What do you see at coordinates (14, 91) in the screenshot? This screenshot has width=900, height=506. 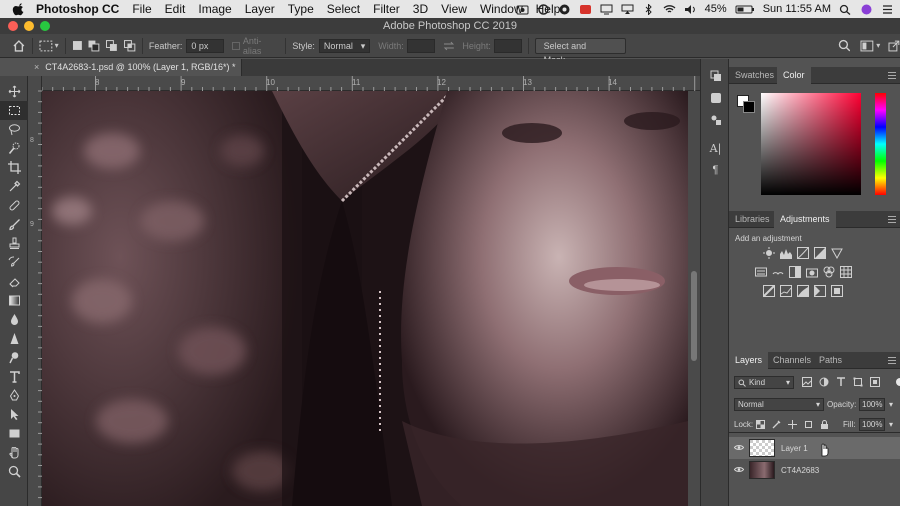 I see `move-tool` at bounding box center [14, 91].